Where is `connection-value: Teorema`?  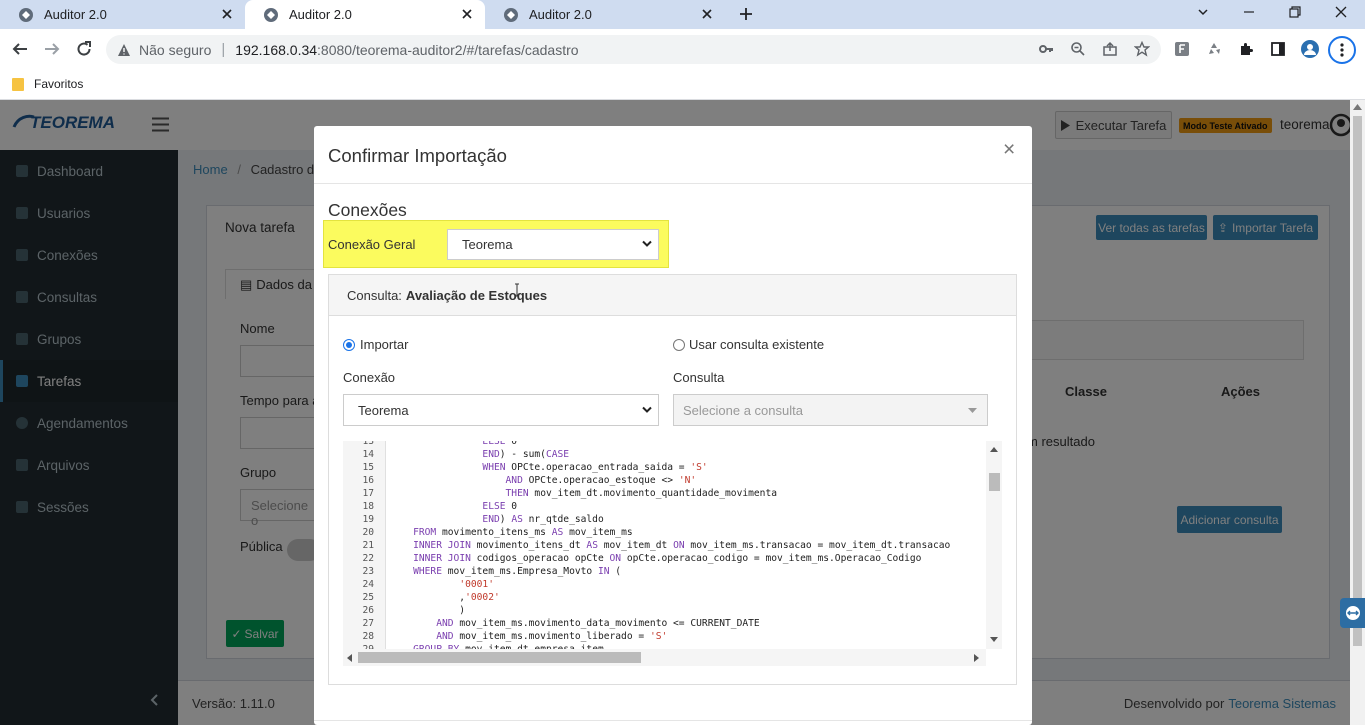 connection-value: Teorema is located at coordinates (383, 410).